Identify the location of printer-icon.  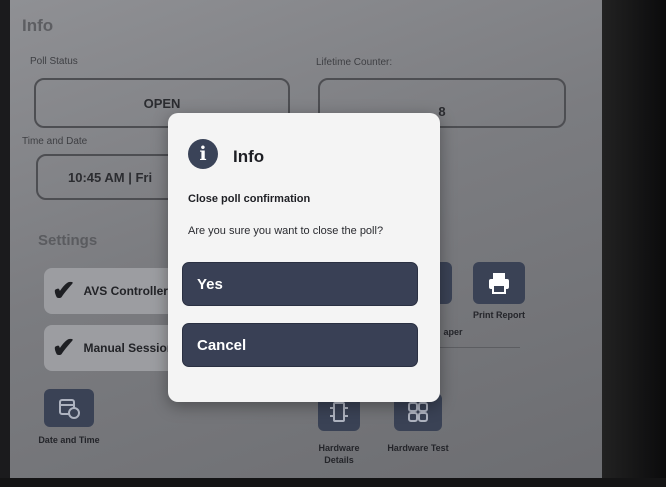
(499, 283).